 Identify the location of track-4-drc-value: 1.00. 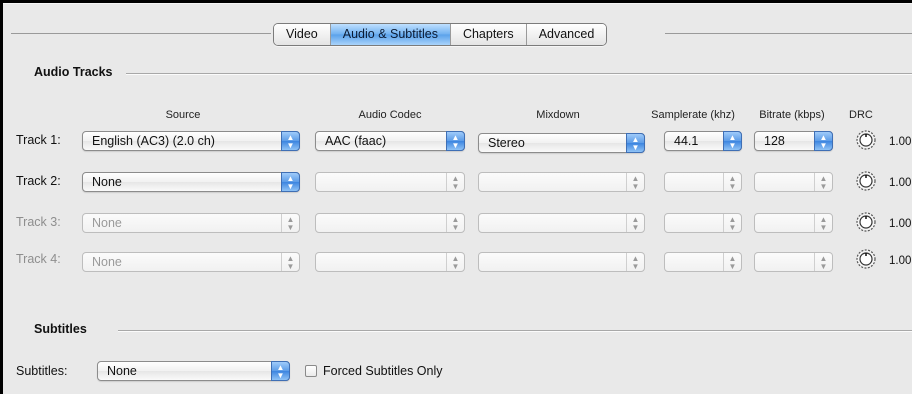
(900, 261).